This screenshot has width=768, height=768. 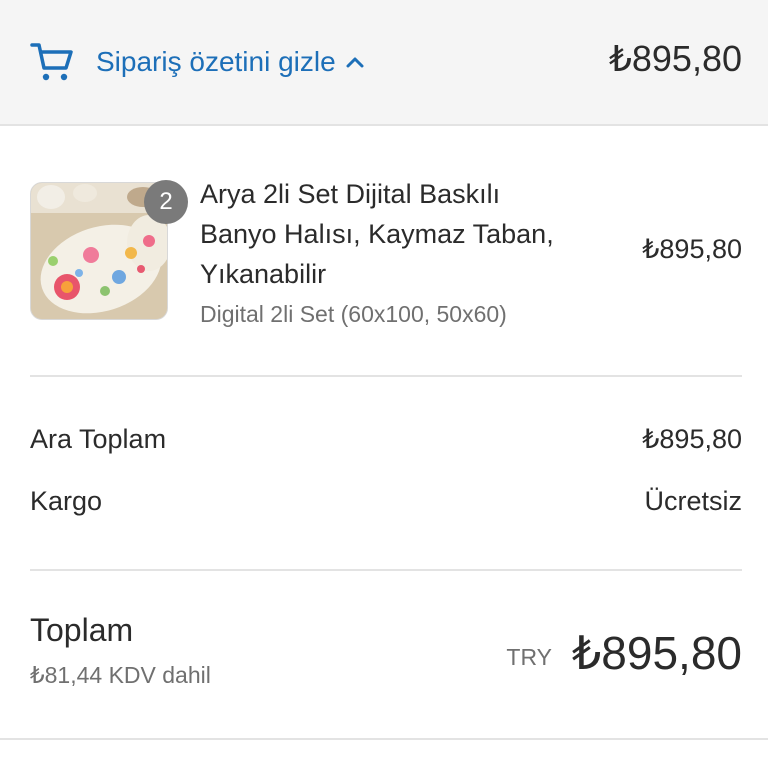 What do you see at coordinates (109, 250) in the screenshot?
I see `product-thumbnail-wrapper: 2` at bounding box center [109, 250].